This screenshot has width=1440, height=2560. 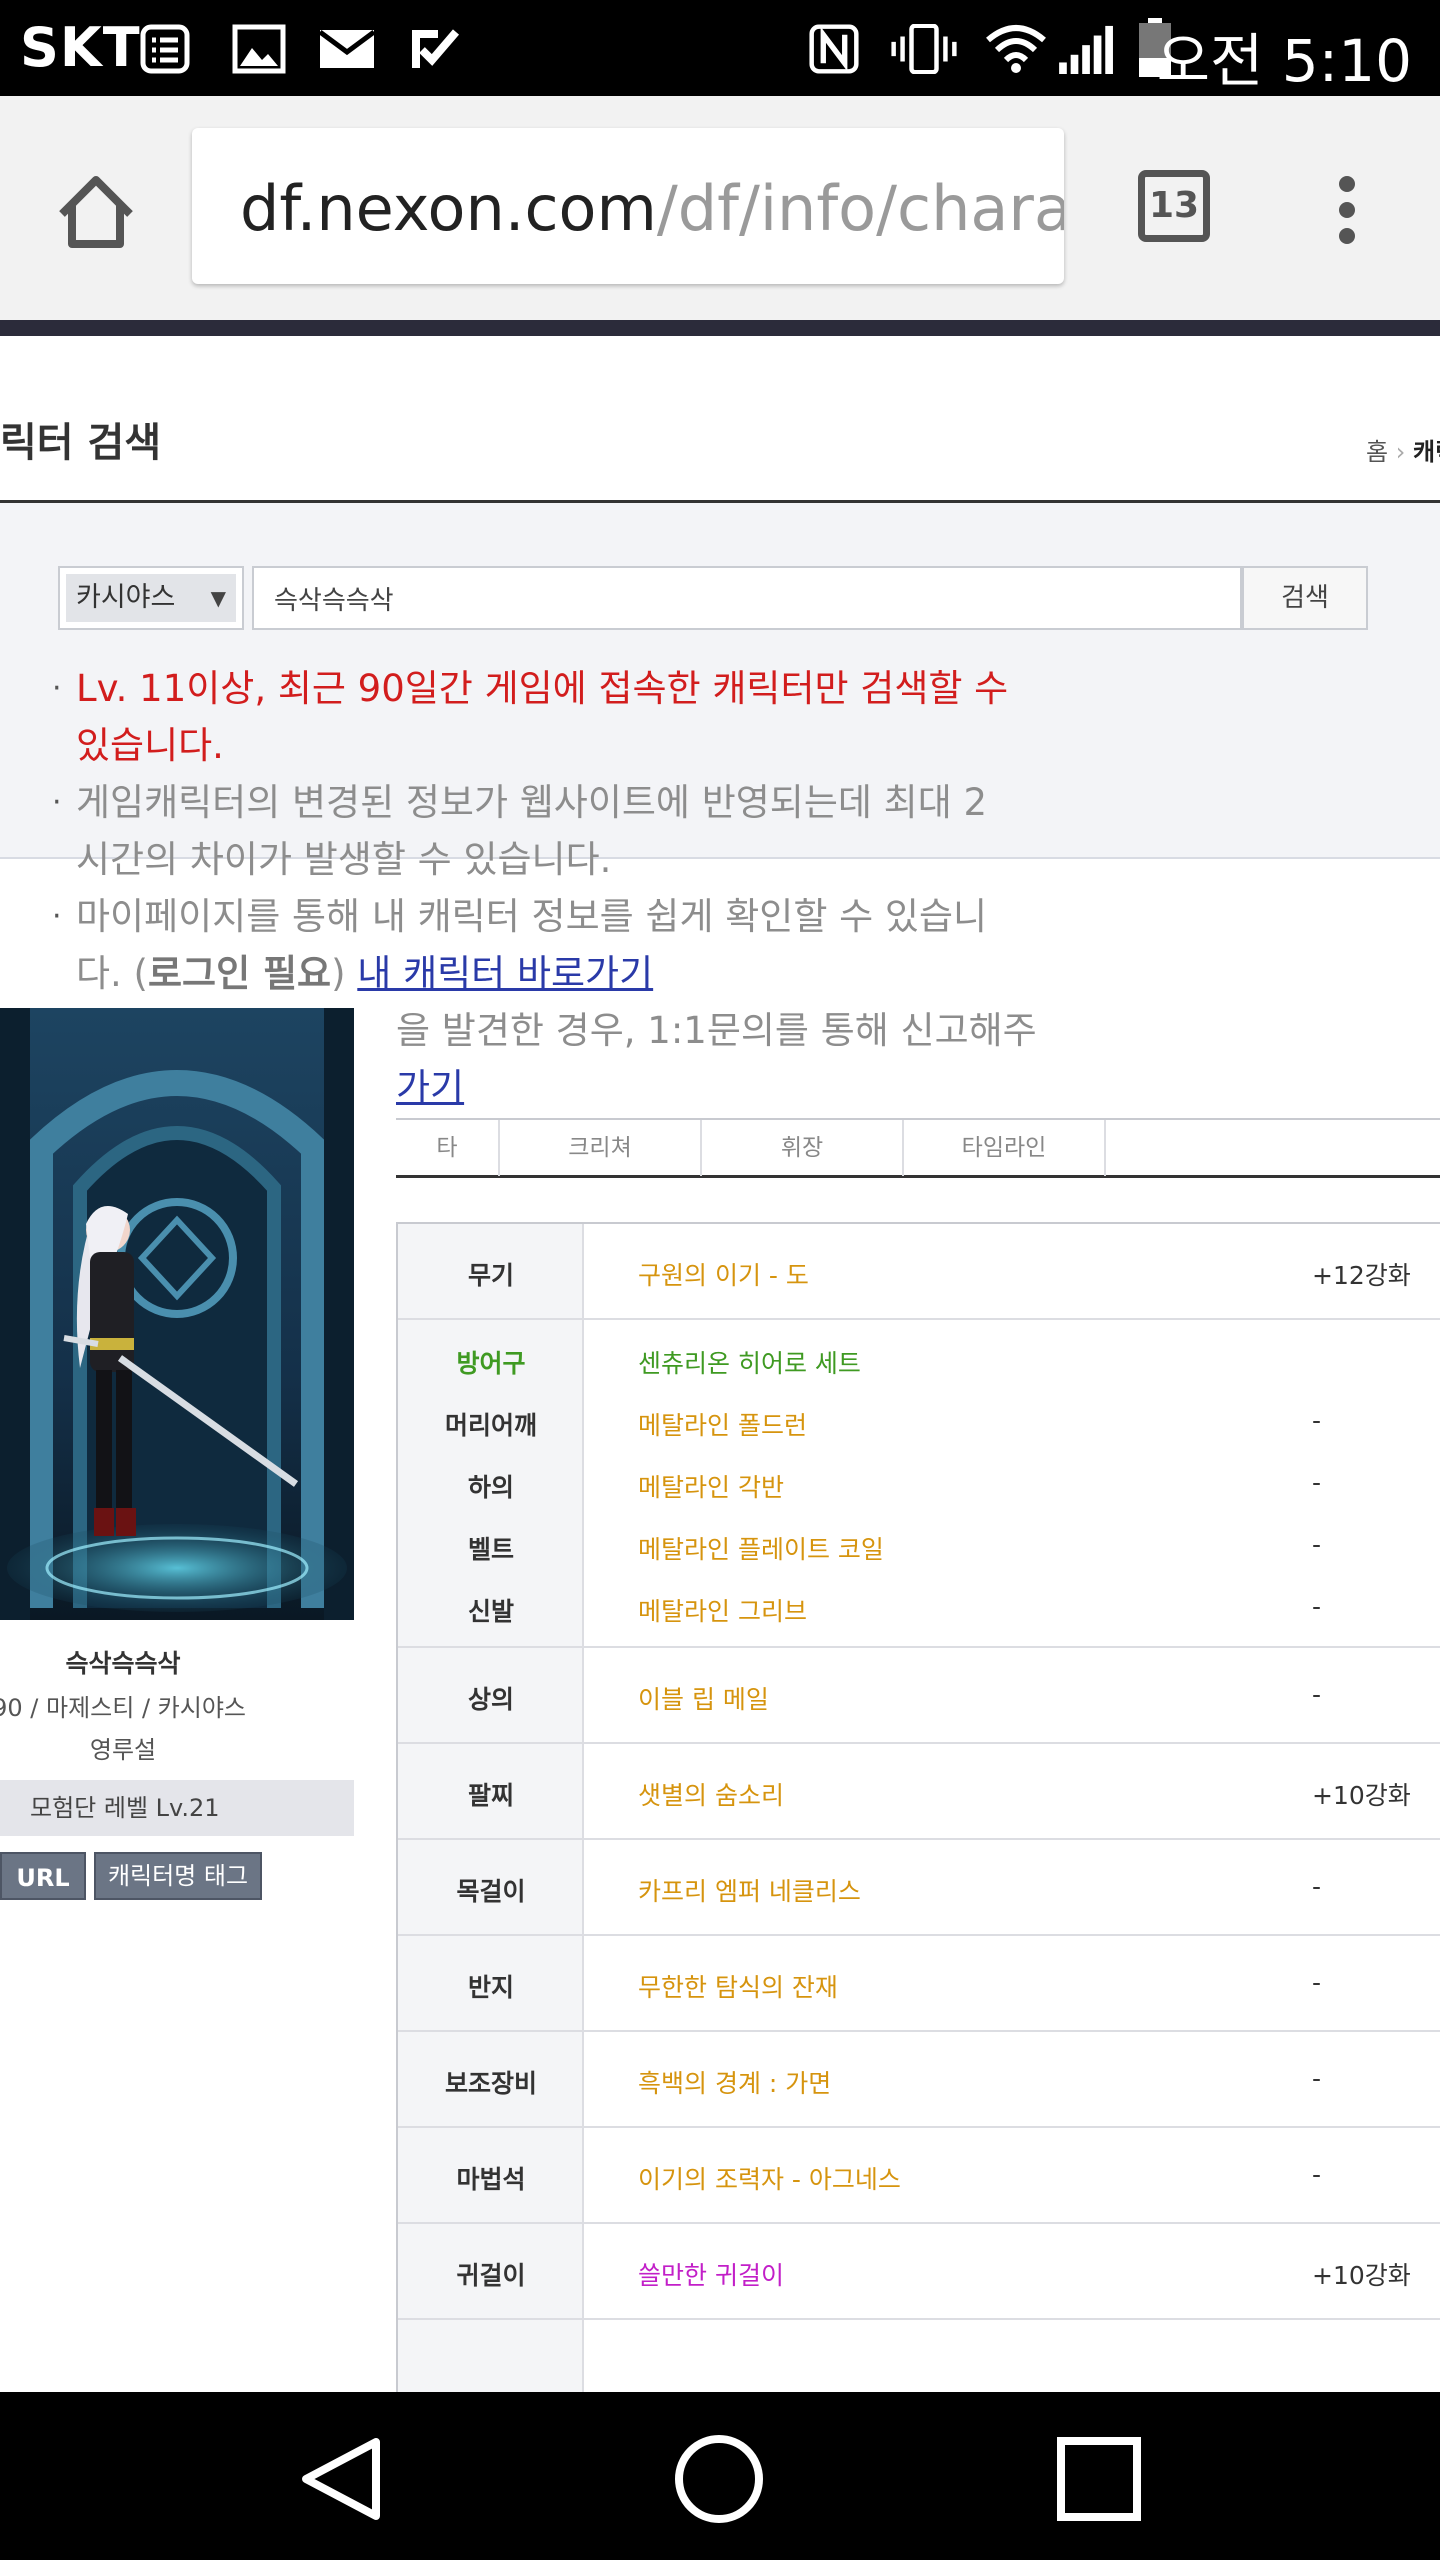 I want to click on equipment-line: 마법석 이기의 조력자 - 아그네스 -, so click(x=919, y=2175).